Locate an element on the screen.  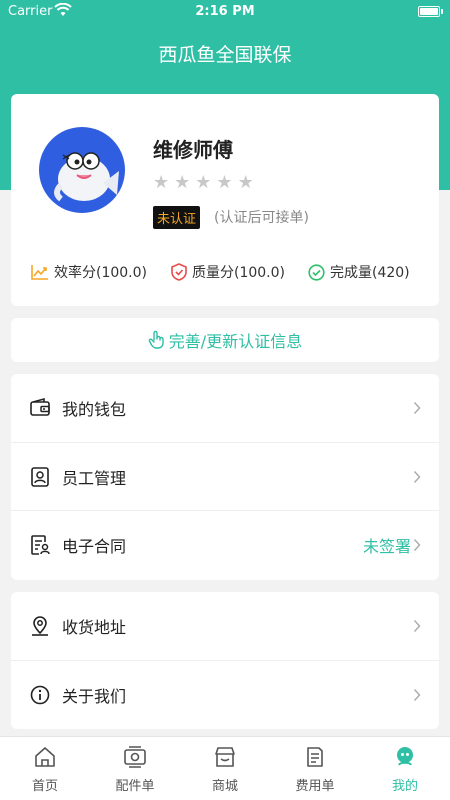
store-icon is located at coordinates (225, 757).